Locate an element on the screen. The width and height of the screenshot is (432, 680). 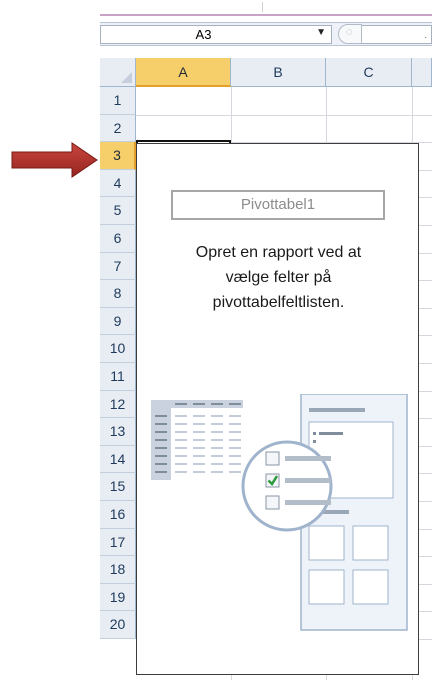
row-gridline is located at coordinates (284, 115).